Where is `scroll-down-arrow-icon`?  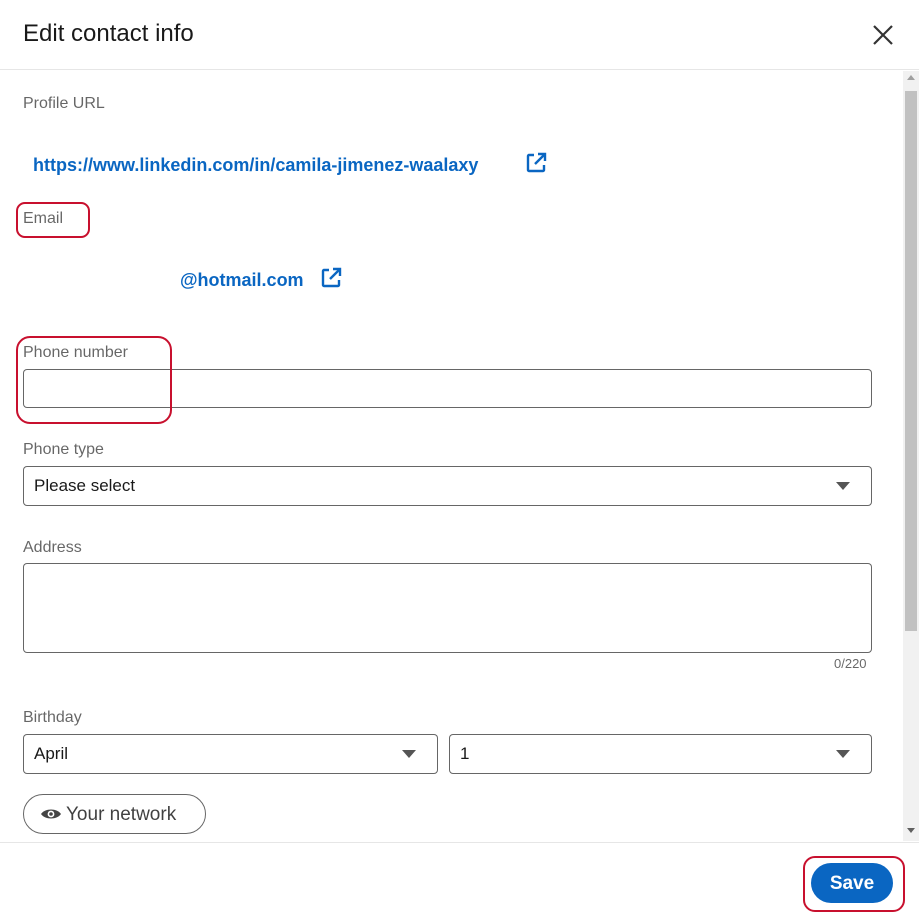
scroll-down-arrow-icon is located at coordinates (911, 830).